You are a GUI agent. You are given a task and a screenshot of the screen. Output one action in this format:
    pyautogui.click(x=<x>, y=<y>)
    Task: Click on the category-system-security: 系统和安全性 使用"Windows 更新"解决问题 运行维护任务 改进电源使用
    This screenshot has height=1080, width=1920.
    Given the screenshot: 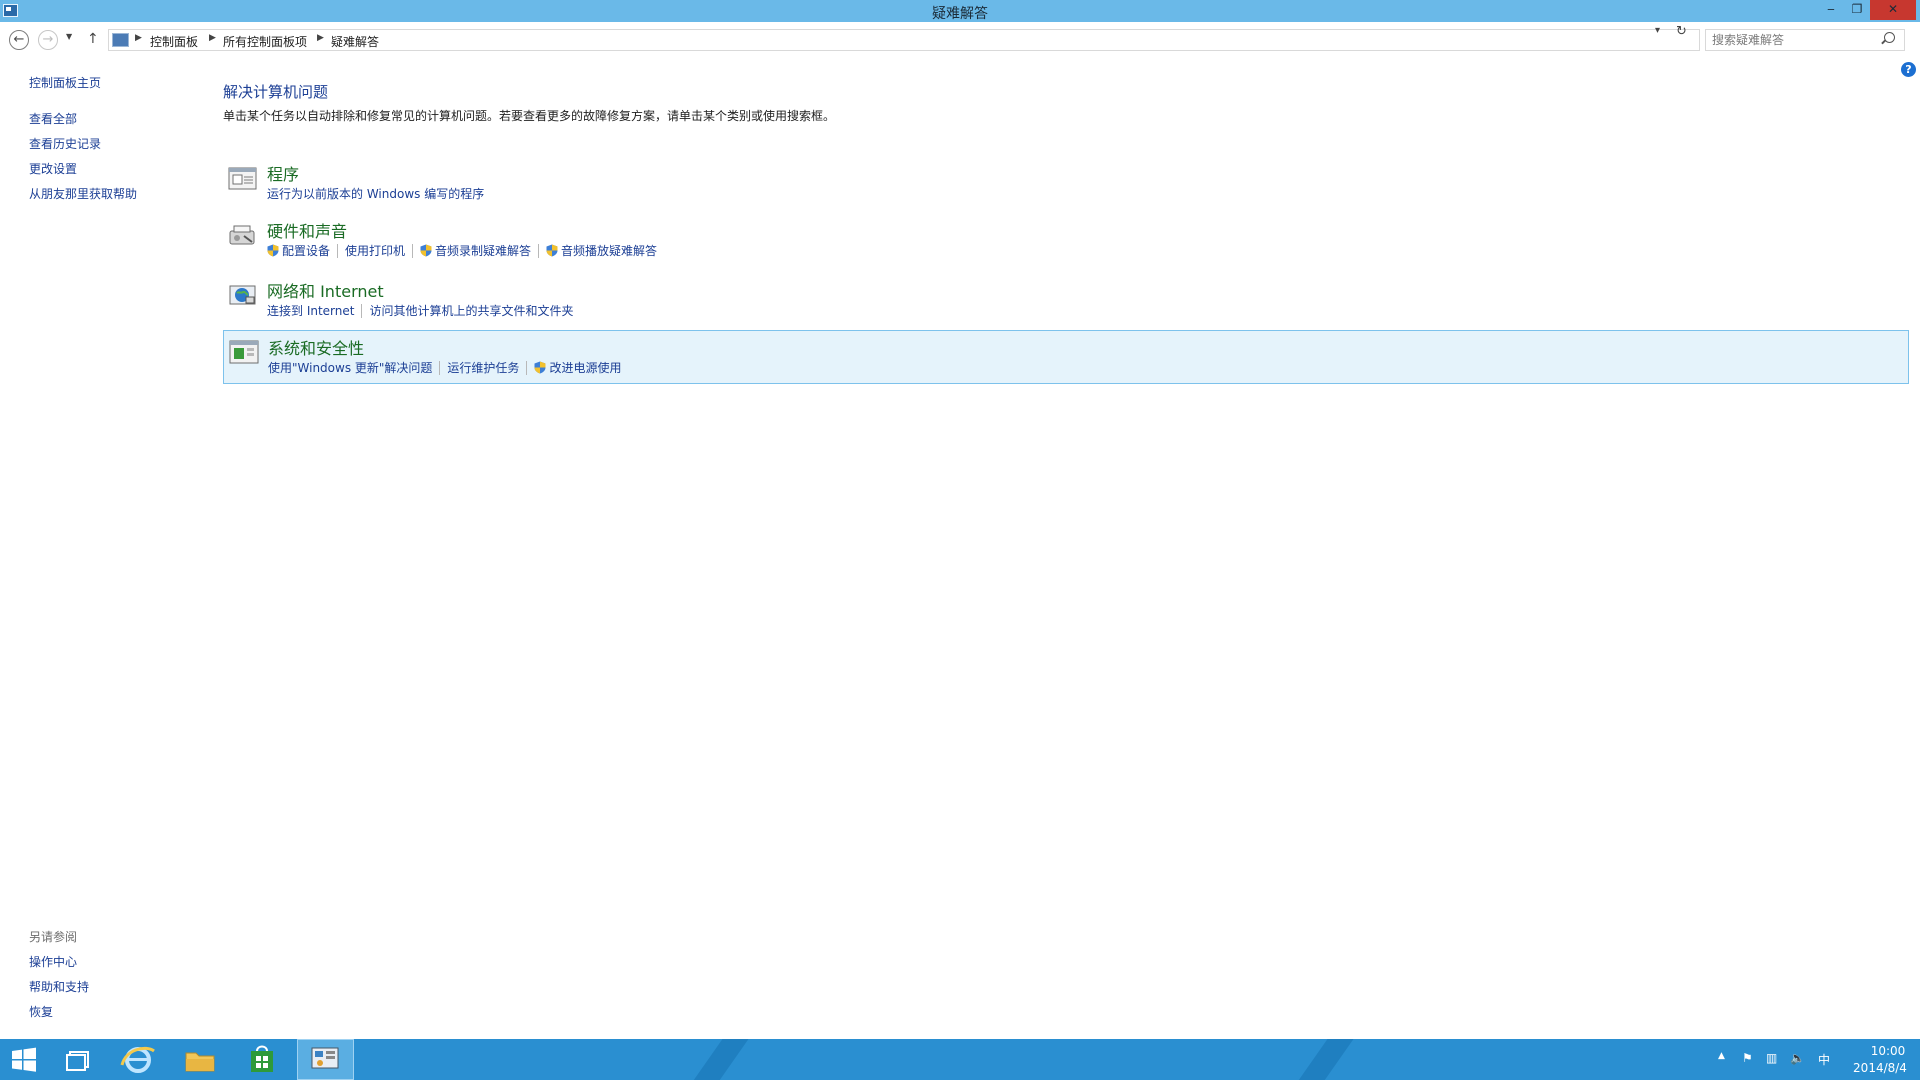 What is the action you would take?
    pyautogui.click(x=1066, y=357)
    